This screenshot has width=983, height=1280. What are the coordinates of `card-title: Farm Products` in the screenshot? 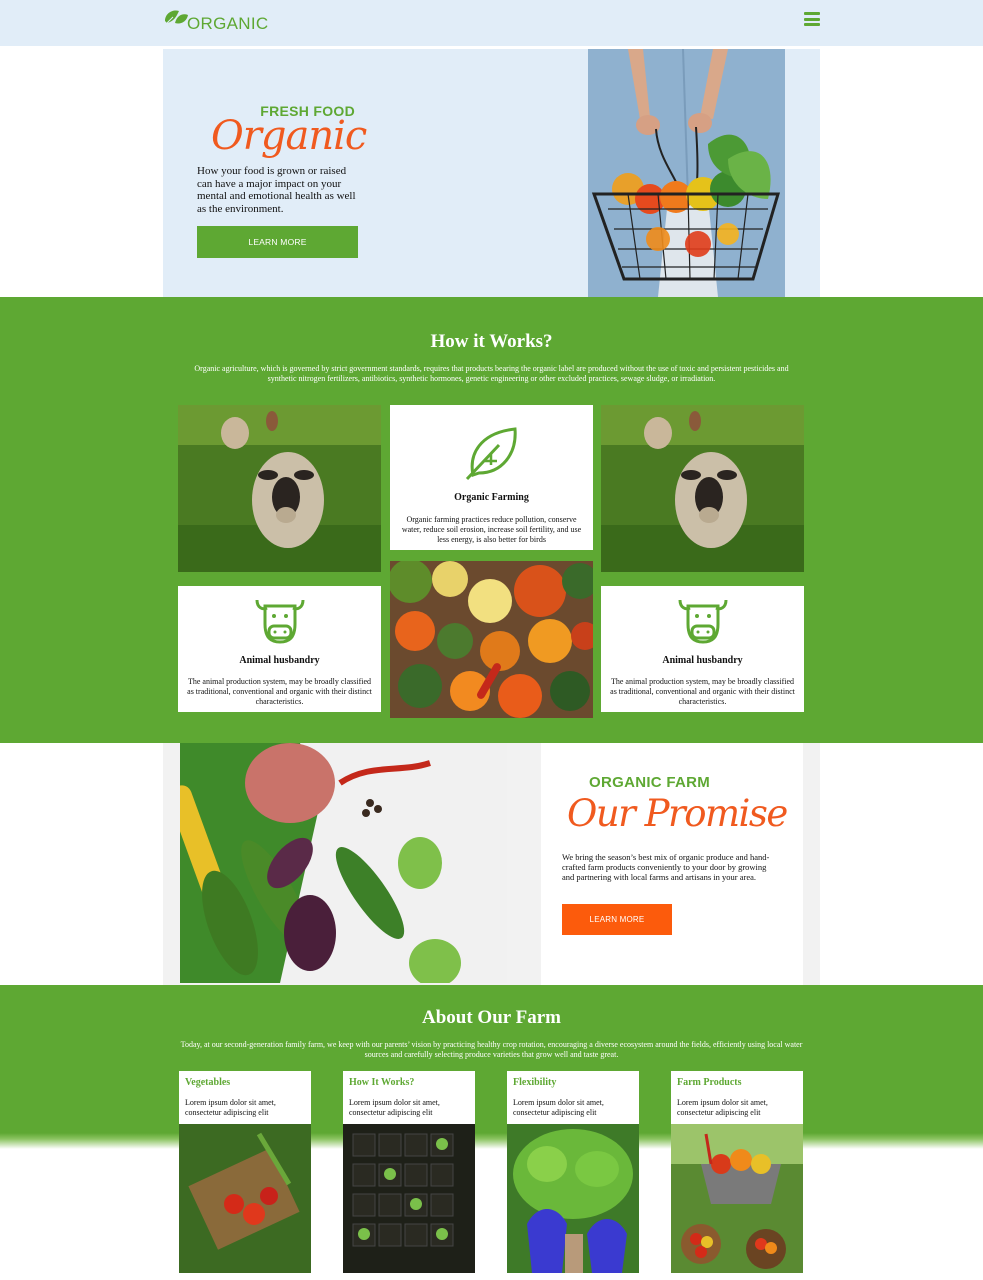 It's located at (709, 1082).